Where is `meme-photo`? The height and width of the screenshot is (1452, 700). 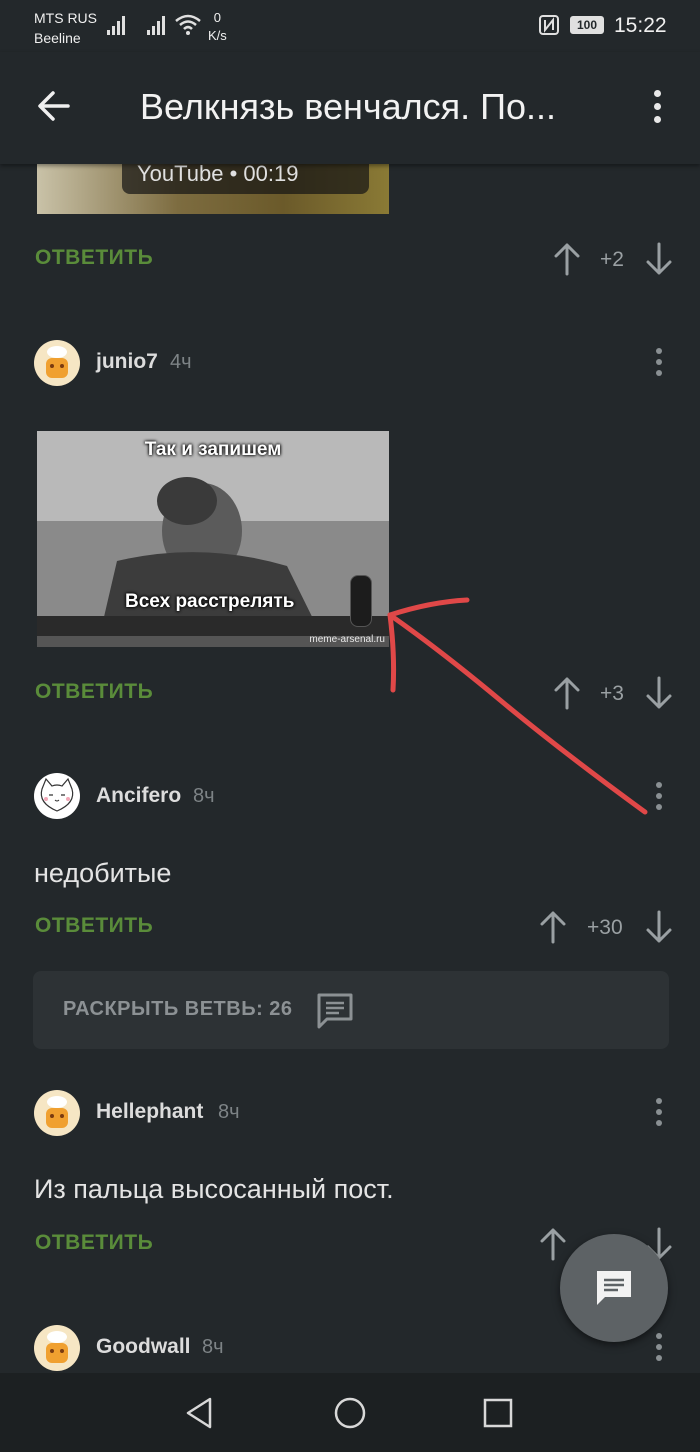
meme-photo is located at coordinates (213, 539).